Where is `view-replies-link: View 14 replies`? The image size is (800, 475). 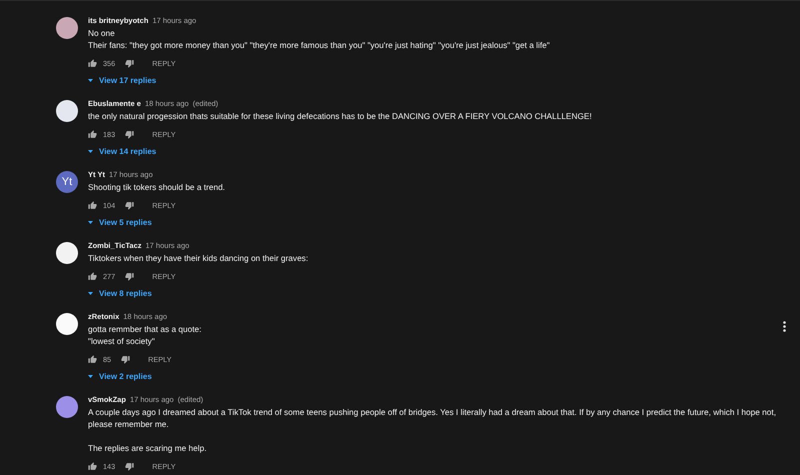 view-replies-link: View 14 replies is located at coordinates (127, 151).